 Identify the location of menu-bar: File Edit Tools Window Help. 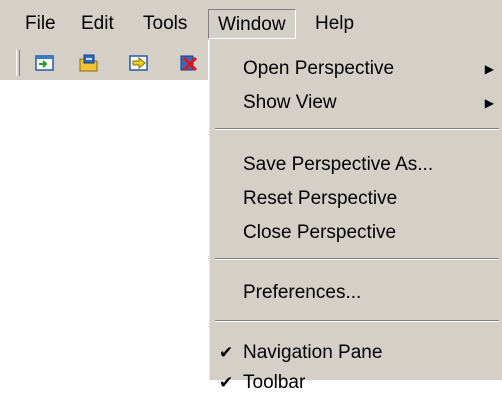
(251, 22).